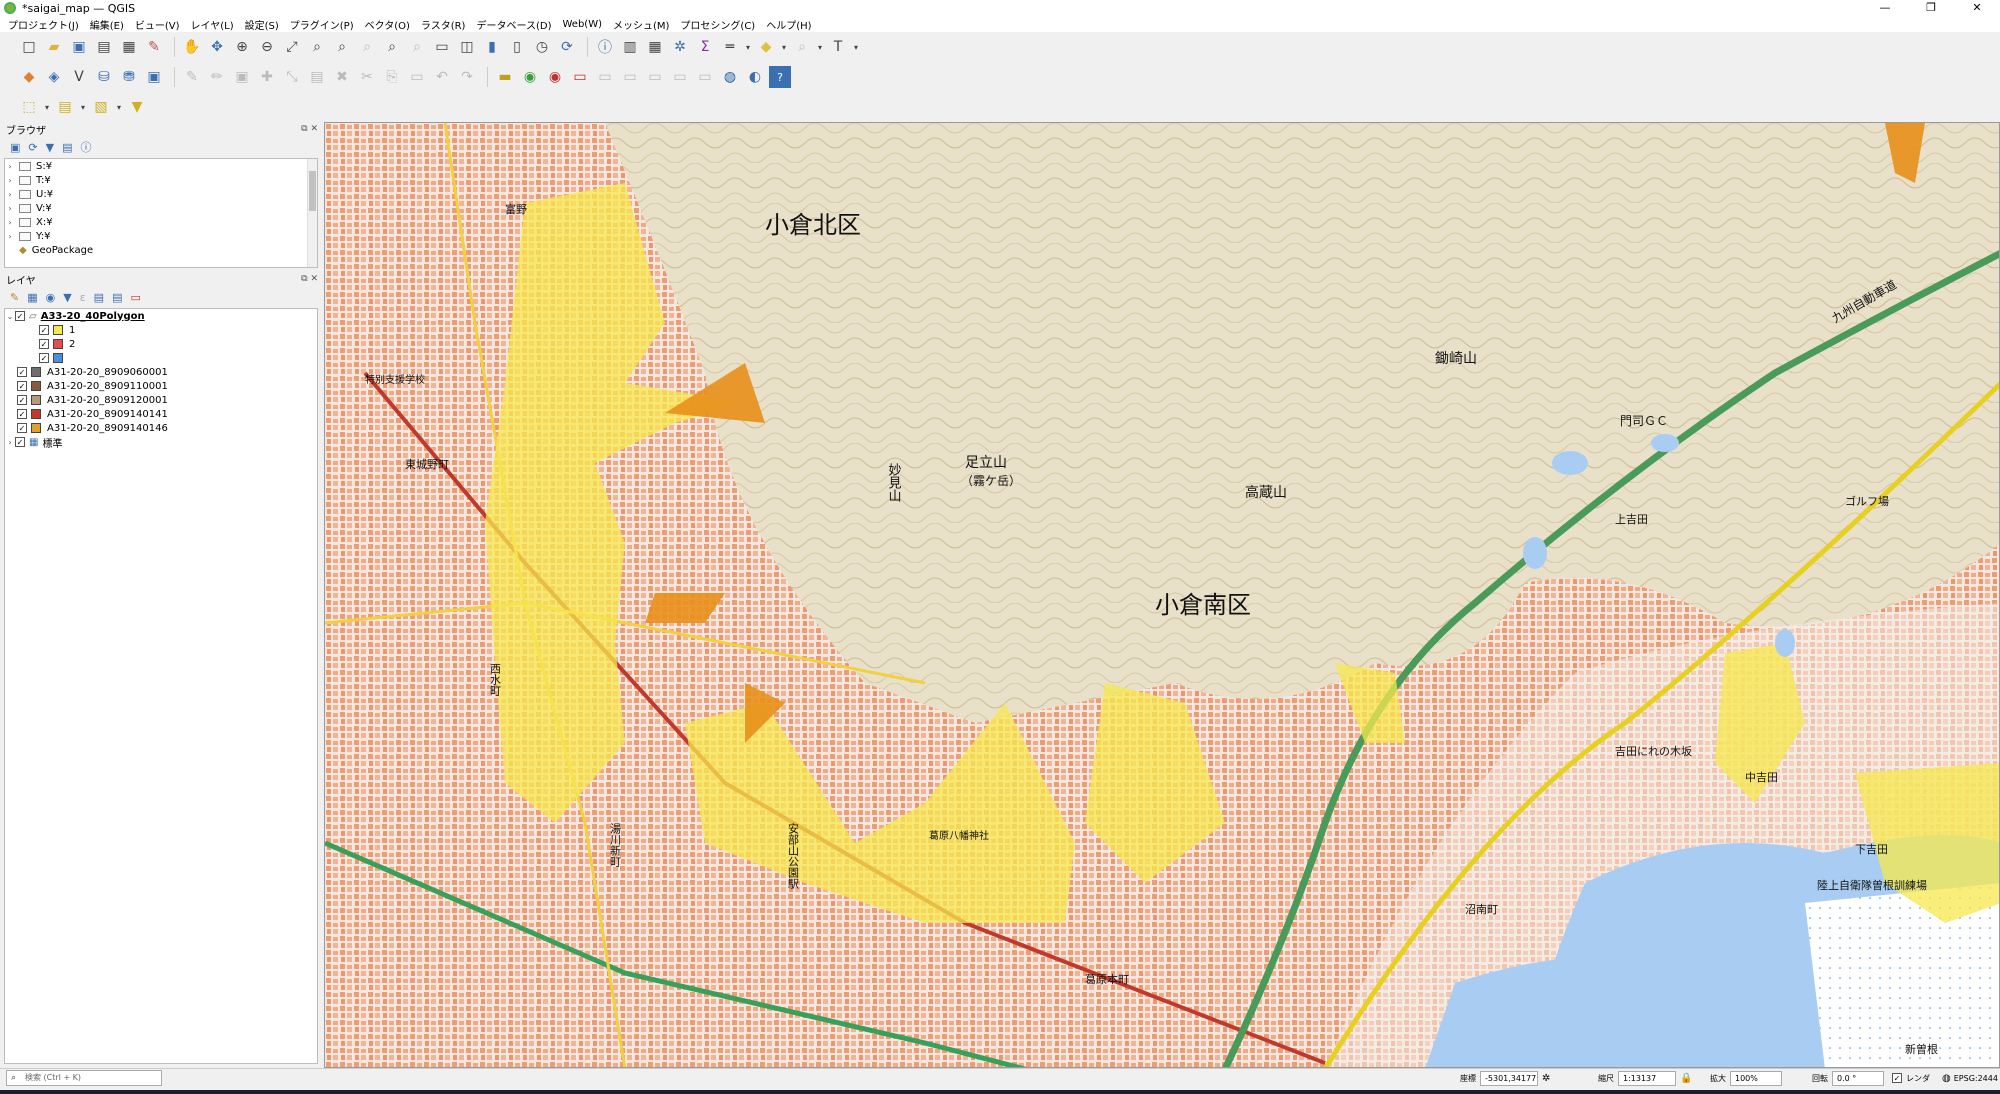  Describe the element at coordinates (492, 47) in the screenshot. I see `bookmark-icon: ▮` at that location.